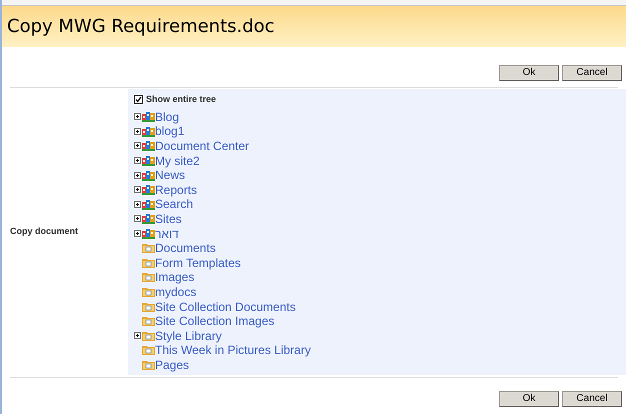 The height and width of the screenshot is (414, 626). What do you see at coordinates (167, 116) in the screenshot?
I see `tree-item: Blog` at bounding box center [167, 116].